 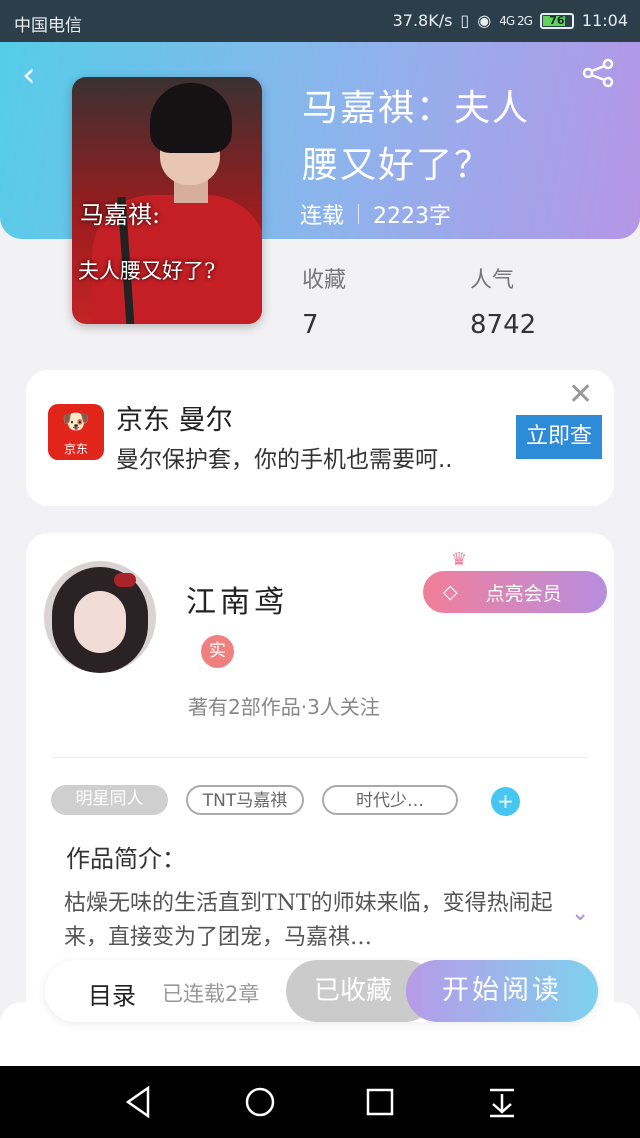 What do you see at coordinates (210, 993) in the screenshot?
I see `chapter-count: 已连载2章` at bounding box center [210, 993].